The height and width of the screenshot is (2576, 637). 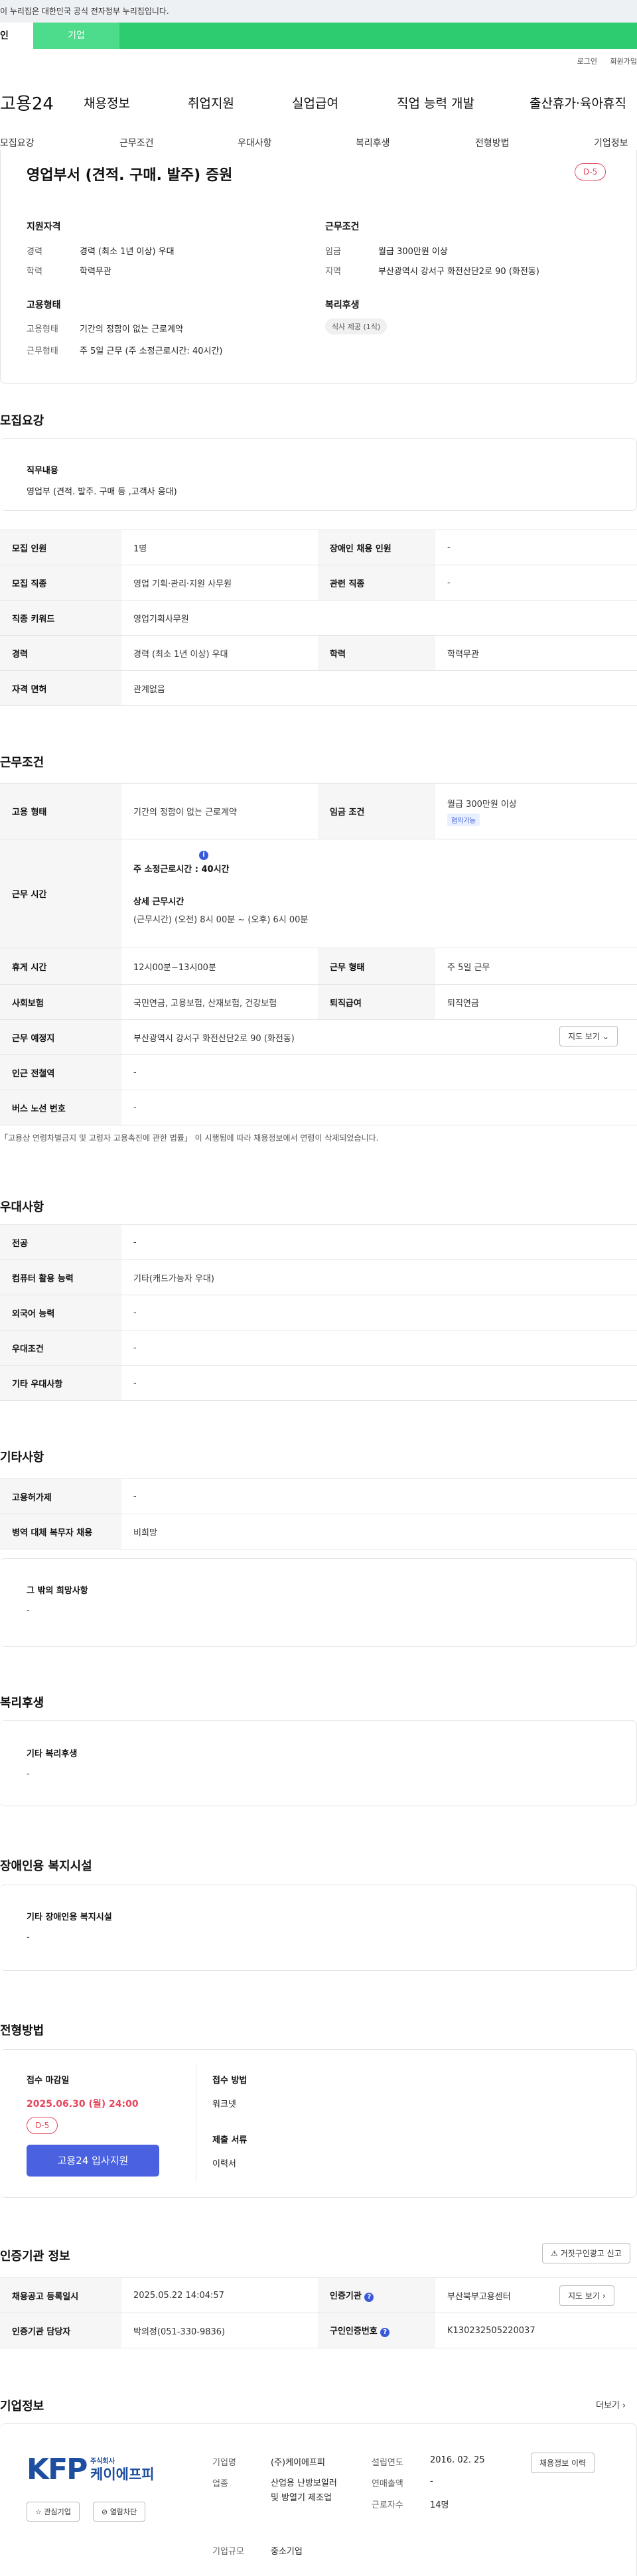 I want to click on global-nav: 고용24 채용정보 취업지원 실업급여 직업 능력 개발 출산휴가·육아휴직, so click(x=319, y=102).